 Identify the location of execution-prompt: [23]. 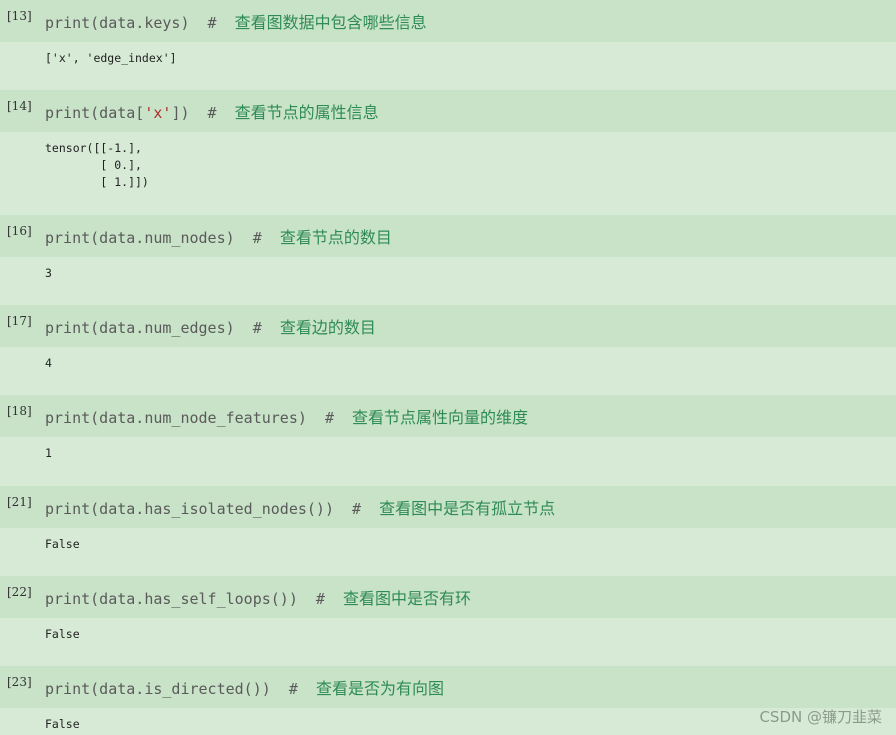
(19, 682).